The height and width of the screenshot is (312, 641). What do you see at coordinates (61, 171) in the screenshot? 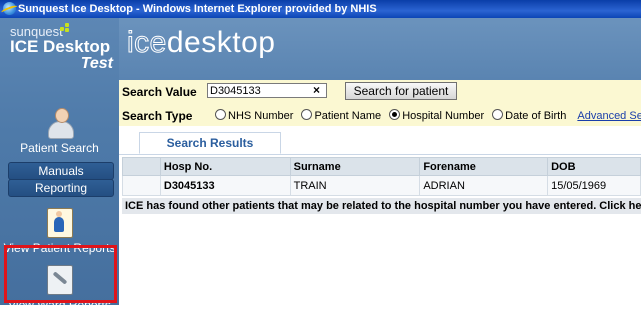
I see `manuals-button: Manuals` at bounding box center [61, 171].